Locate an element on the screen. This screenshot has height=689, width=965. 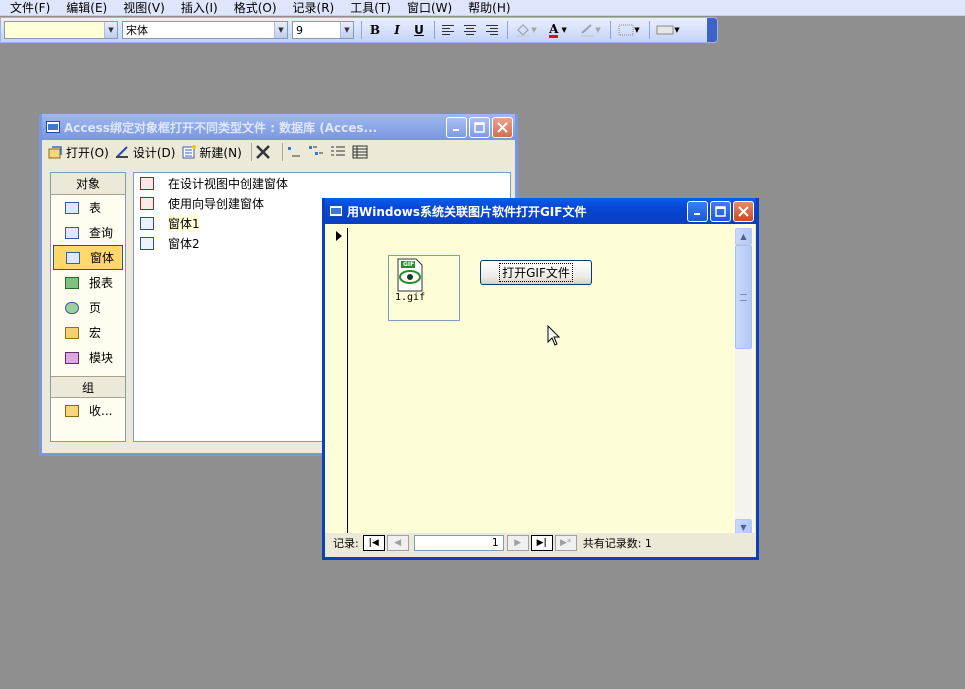
font-color-button: A ▼ is located at coordinates (558, 30).